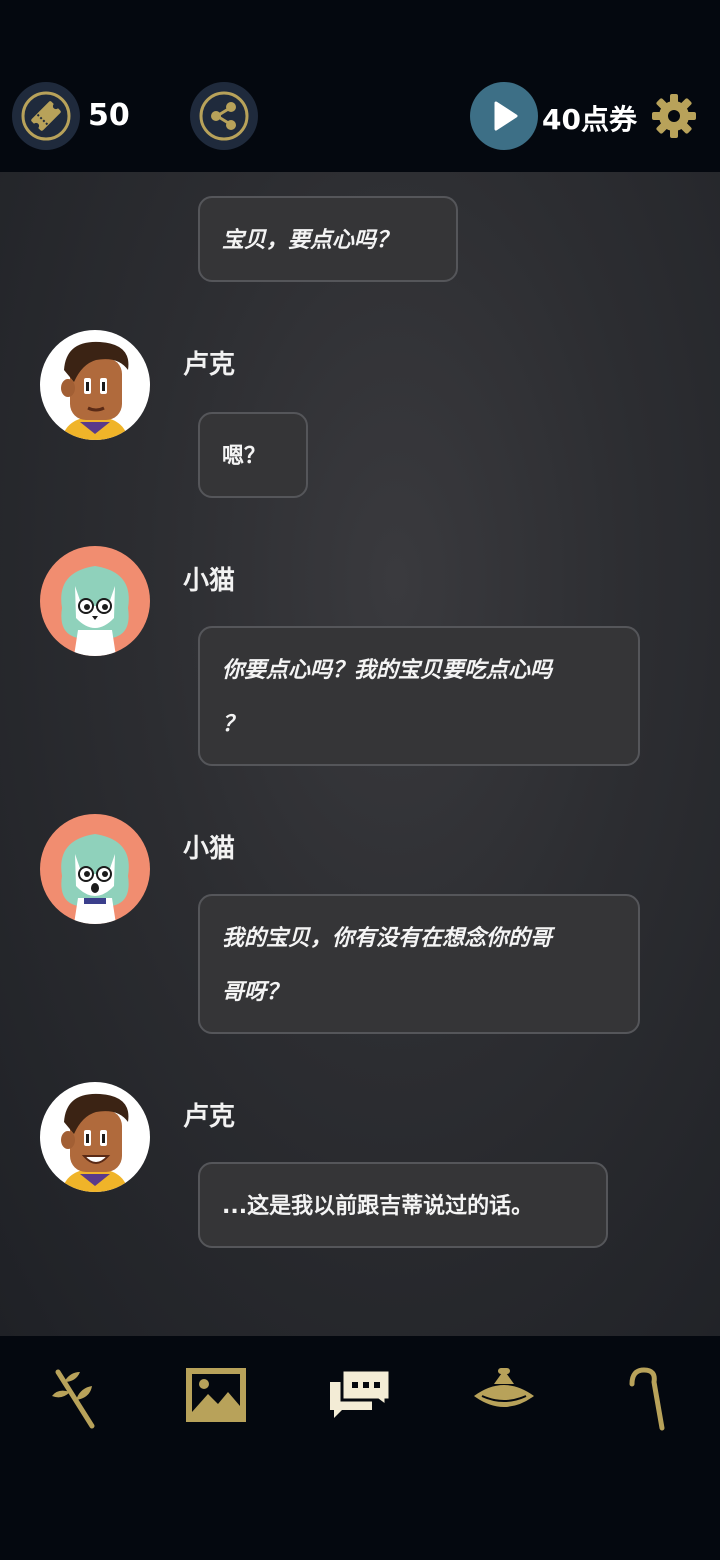 This screenshot has height=1560, width=720. What do you see at coordinates (387, 670) in the screenshot?
I see `message-text-line: 你要点心吗？我的宝贝要吃点心吗` at bounding box center [387, 670].